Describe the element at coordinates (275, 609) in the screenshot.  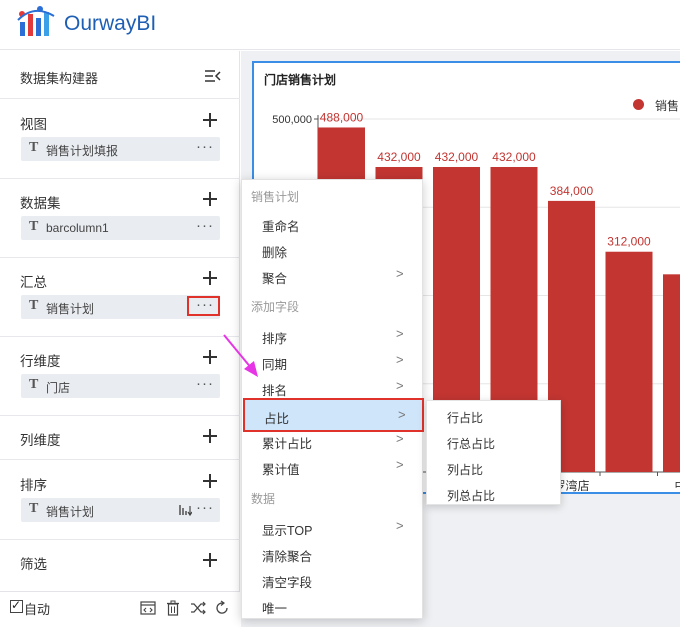
I see `menu-label: 唯一` at that location.